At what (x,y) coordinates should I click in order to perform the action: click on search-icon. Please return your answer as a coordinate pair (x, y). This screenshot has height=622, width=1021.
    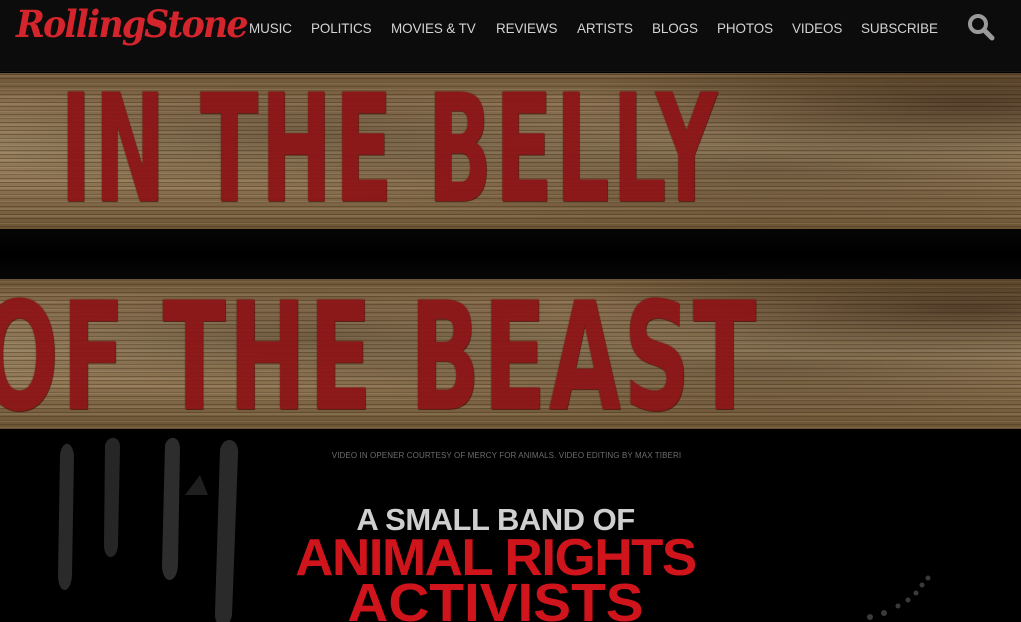
    Looking at the image, I should click on (981, 27).